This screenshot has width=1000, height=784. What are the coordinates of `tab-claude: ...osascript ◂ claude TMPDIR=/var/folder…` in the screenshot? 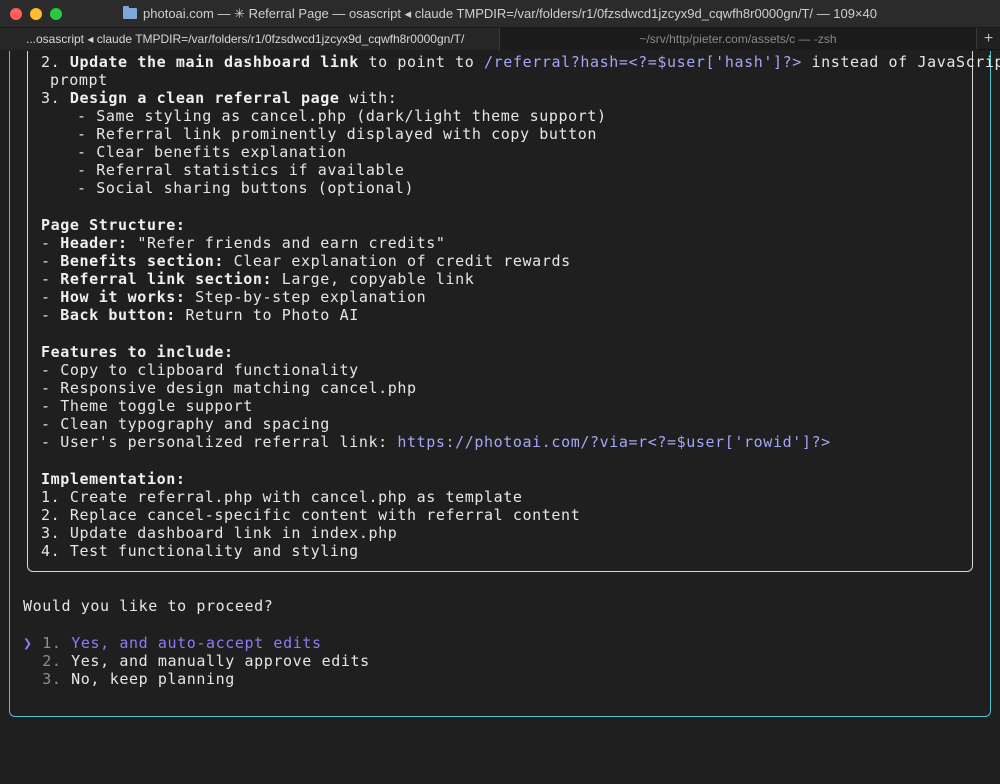 It's located at (250, 39).